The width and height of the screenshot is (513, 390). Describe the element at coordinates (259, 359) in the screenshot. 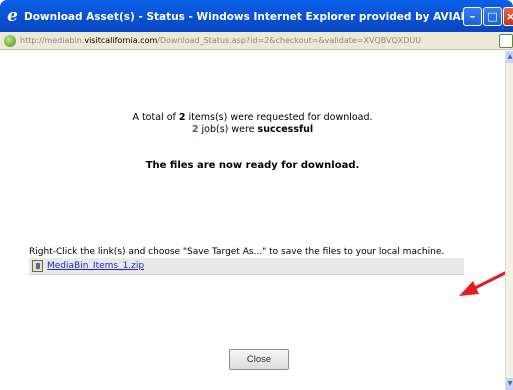

I see `close-button: Close` at that location.